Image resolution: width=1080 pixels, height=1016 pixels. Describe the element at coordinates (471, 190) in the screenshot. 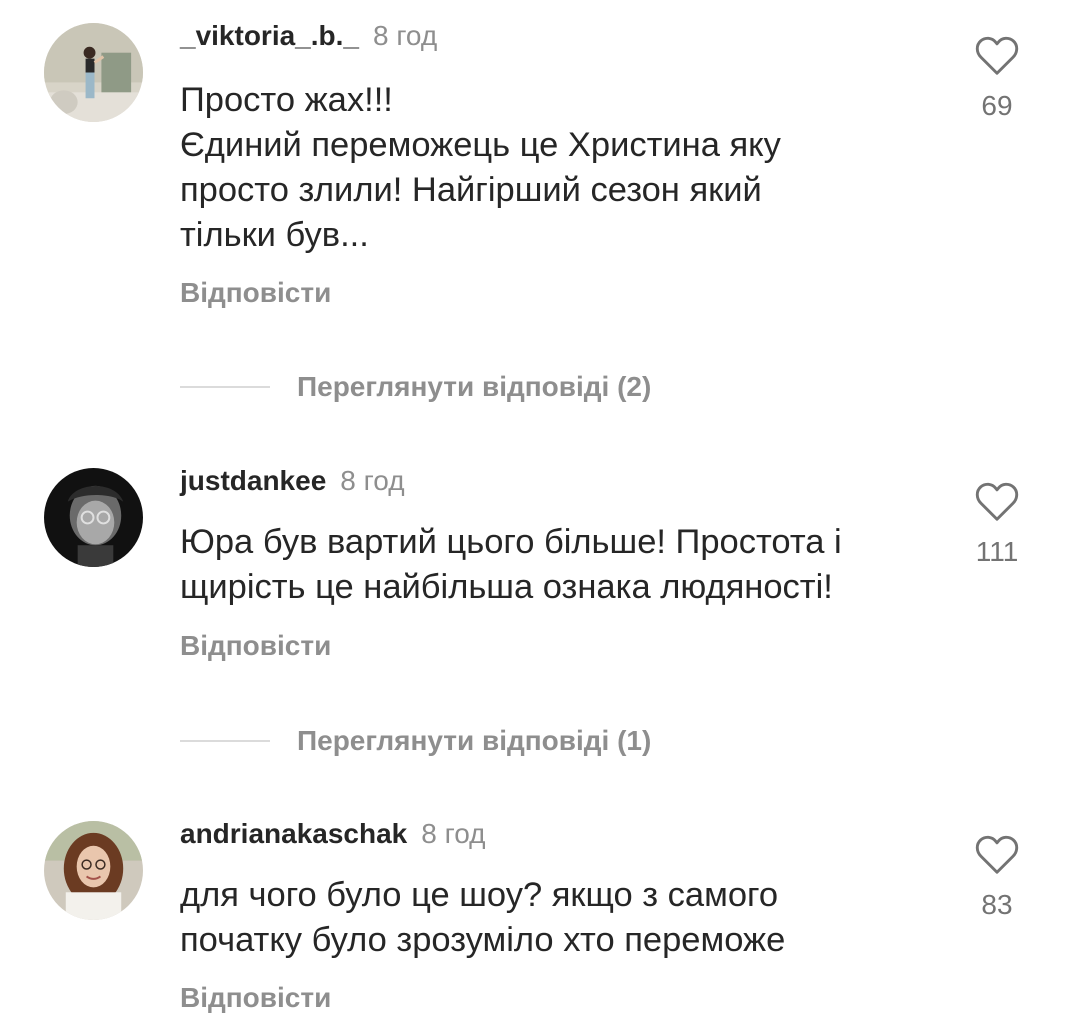

I see `comment-text-line: просто злили! Найгірший сезон який` at that location.